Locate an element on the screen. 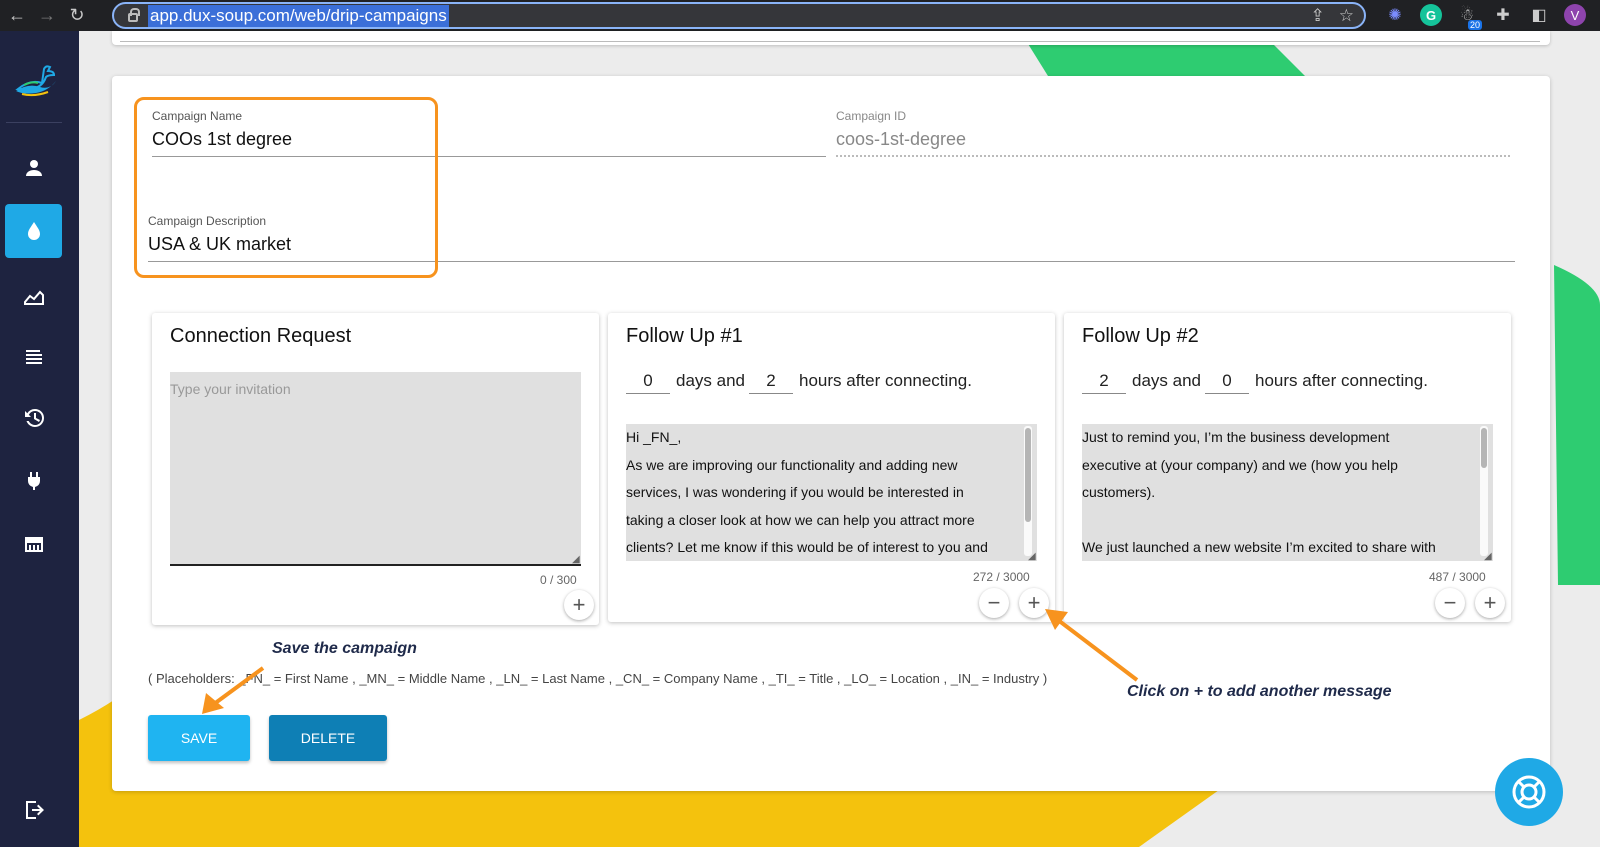 The width and height of the screenshot is (1600, 847). sidebar-item-reports is located at coordinates (33, 296).